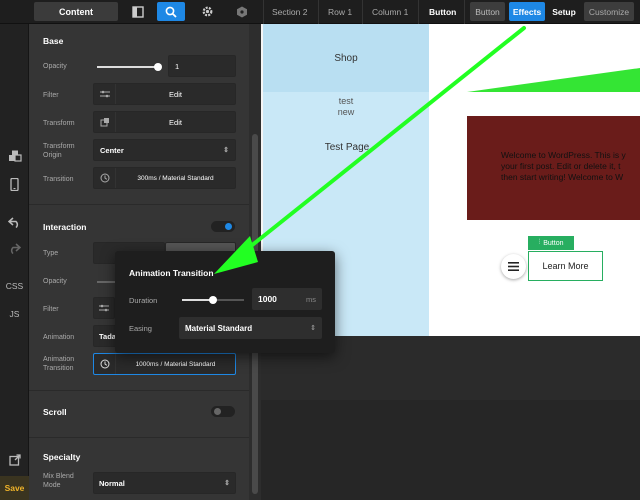 The width and height of the screenshot is (640, 500). Describe the element at coordinates (59, 123) in the screenshot. I see `transform-label: Transform` at that location.